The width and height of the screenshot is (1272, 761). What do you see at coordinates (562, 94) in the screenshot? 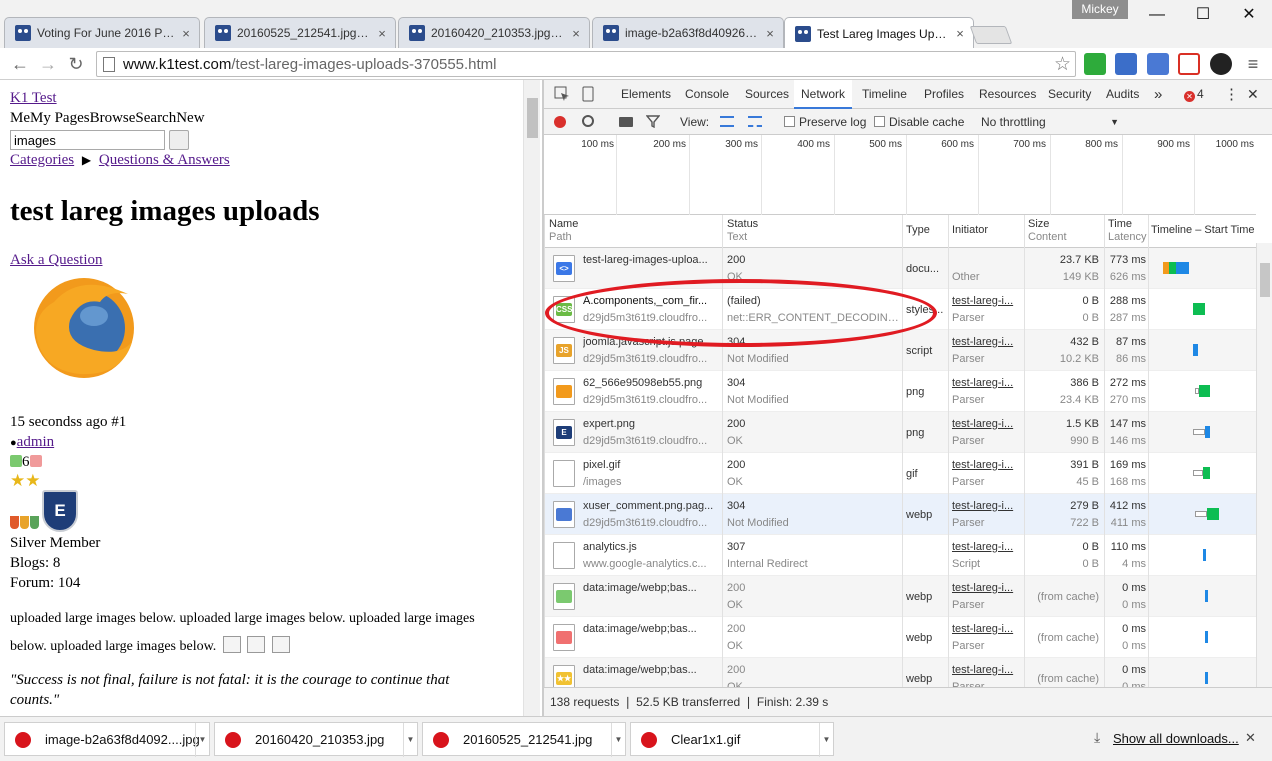
I see `inspect-element-icon` at bounding box center [562, 94].